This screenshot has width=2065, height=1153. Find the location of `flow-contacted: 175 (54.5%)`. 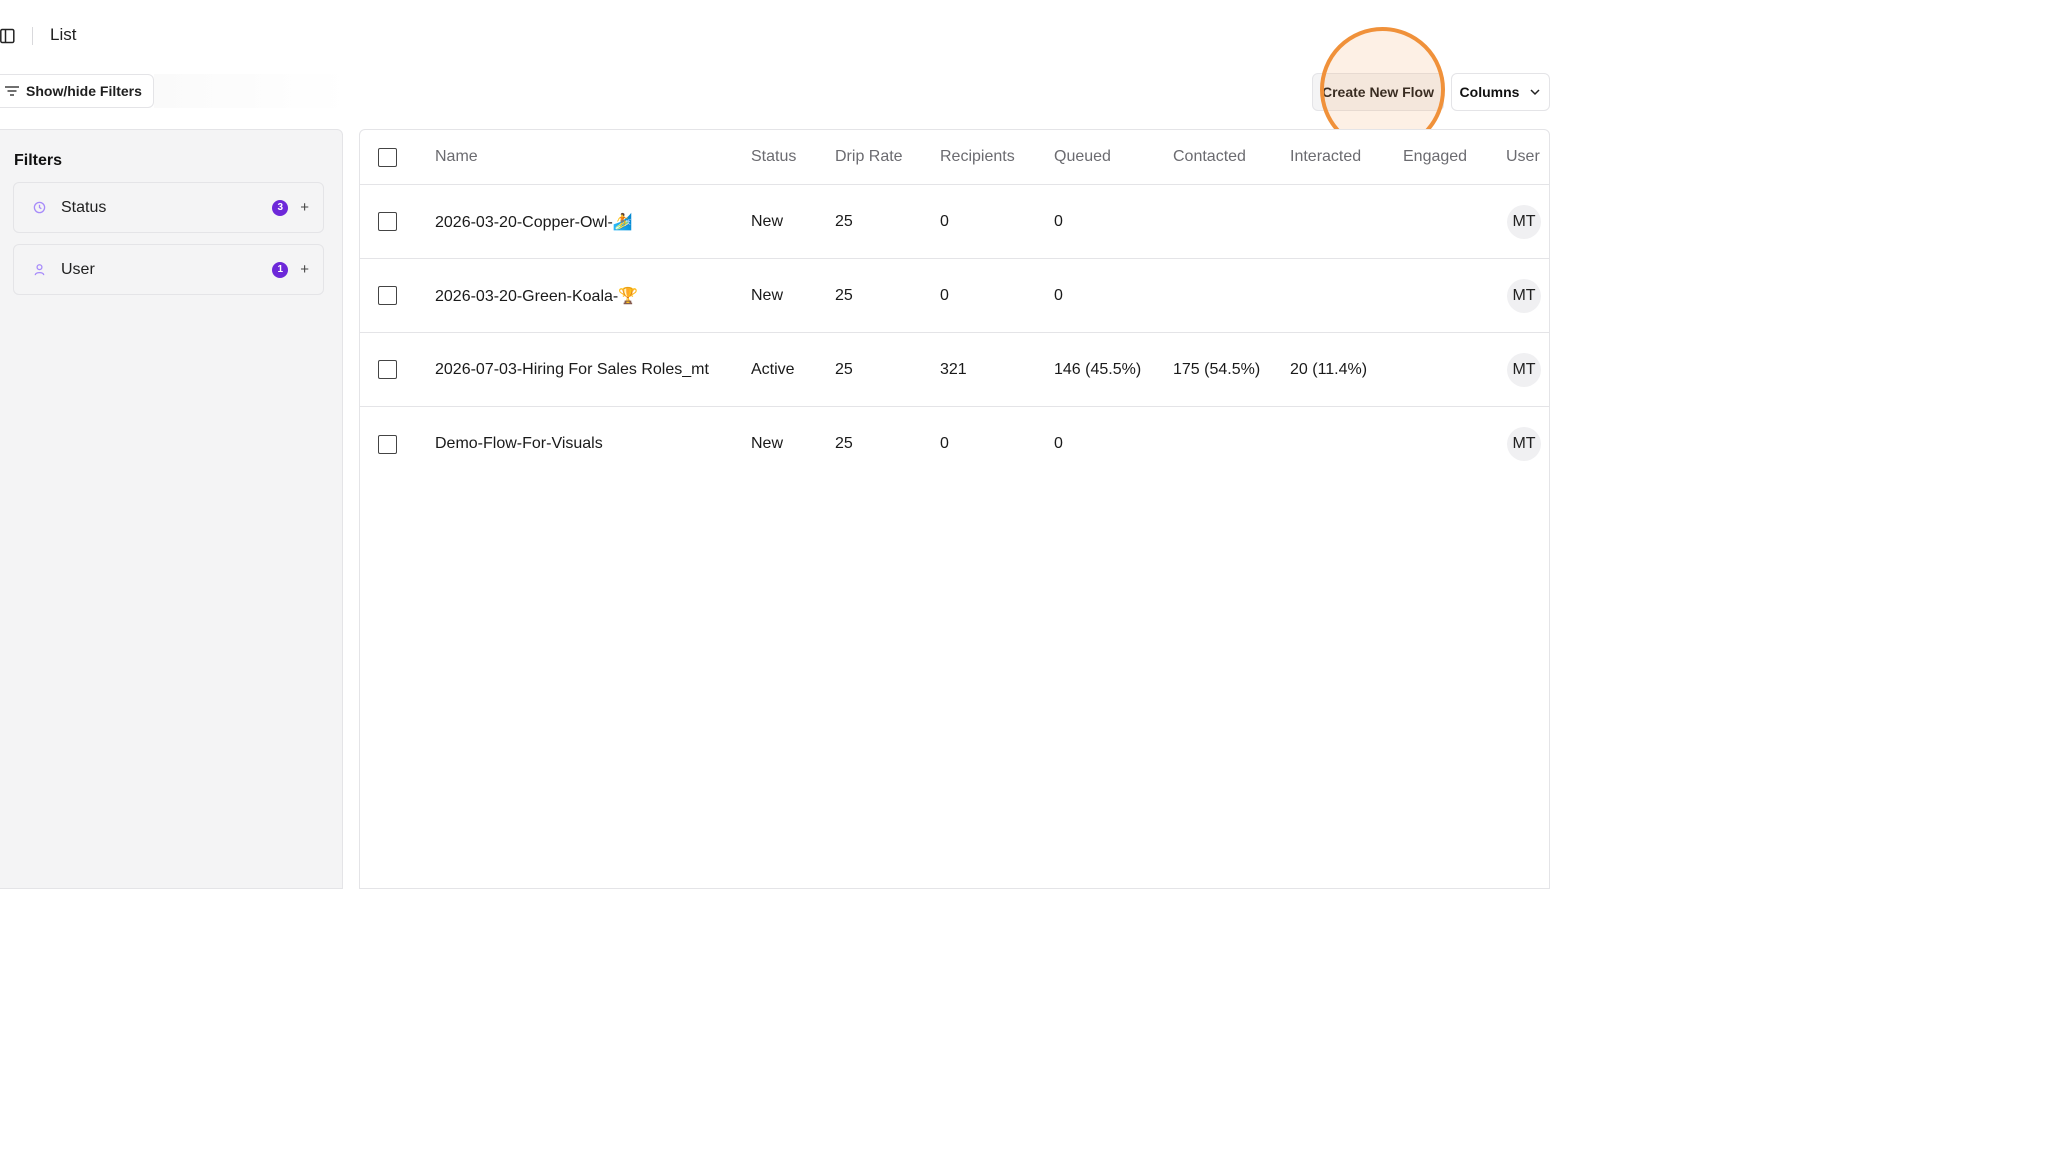

flow-contacted: 175 (54.5%) is located at coordinates (1217, 369).